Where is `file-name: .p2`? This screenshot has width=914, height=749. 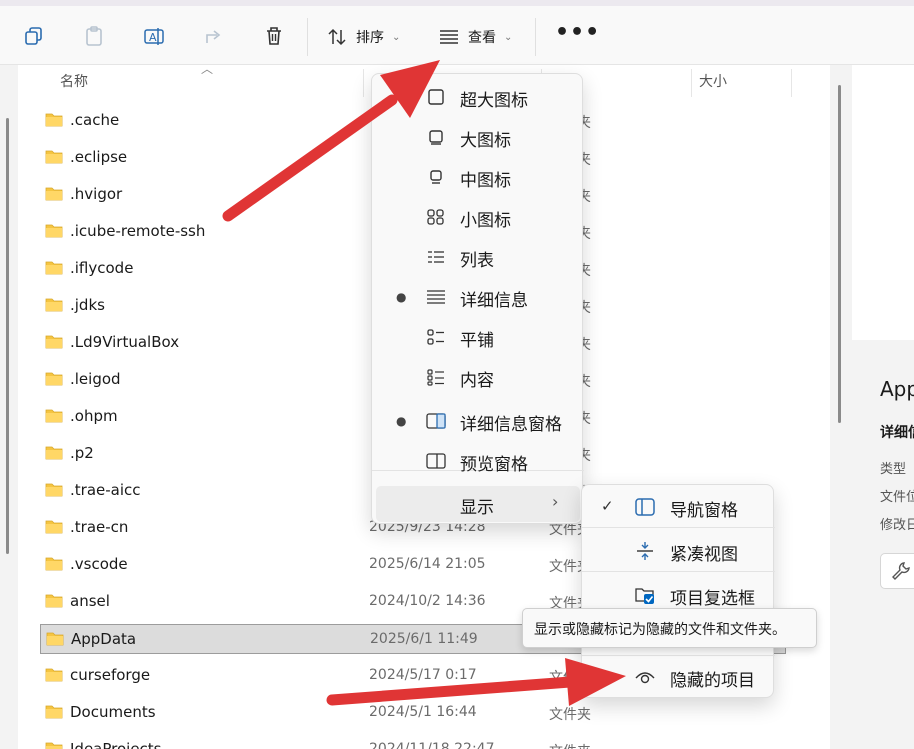
file-name: .p2 is located at coordinates (82, 453).